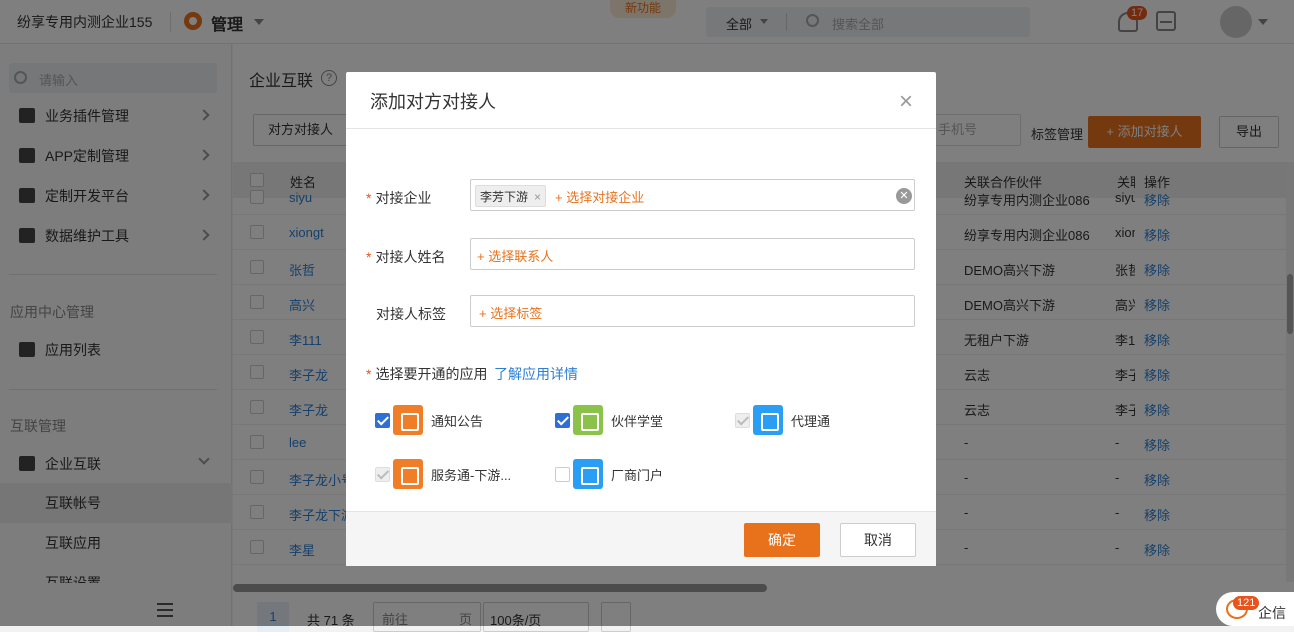 The width and height of the screenshot is (1294, 632). I want to click on app-name: 通知公告, so click(457, 421).